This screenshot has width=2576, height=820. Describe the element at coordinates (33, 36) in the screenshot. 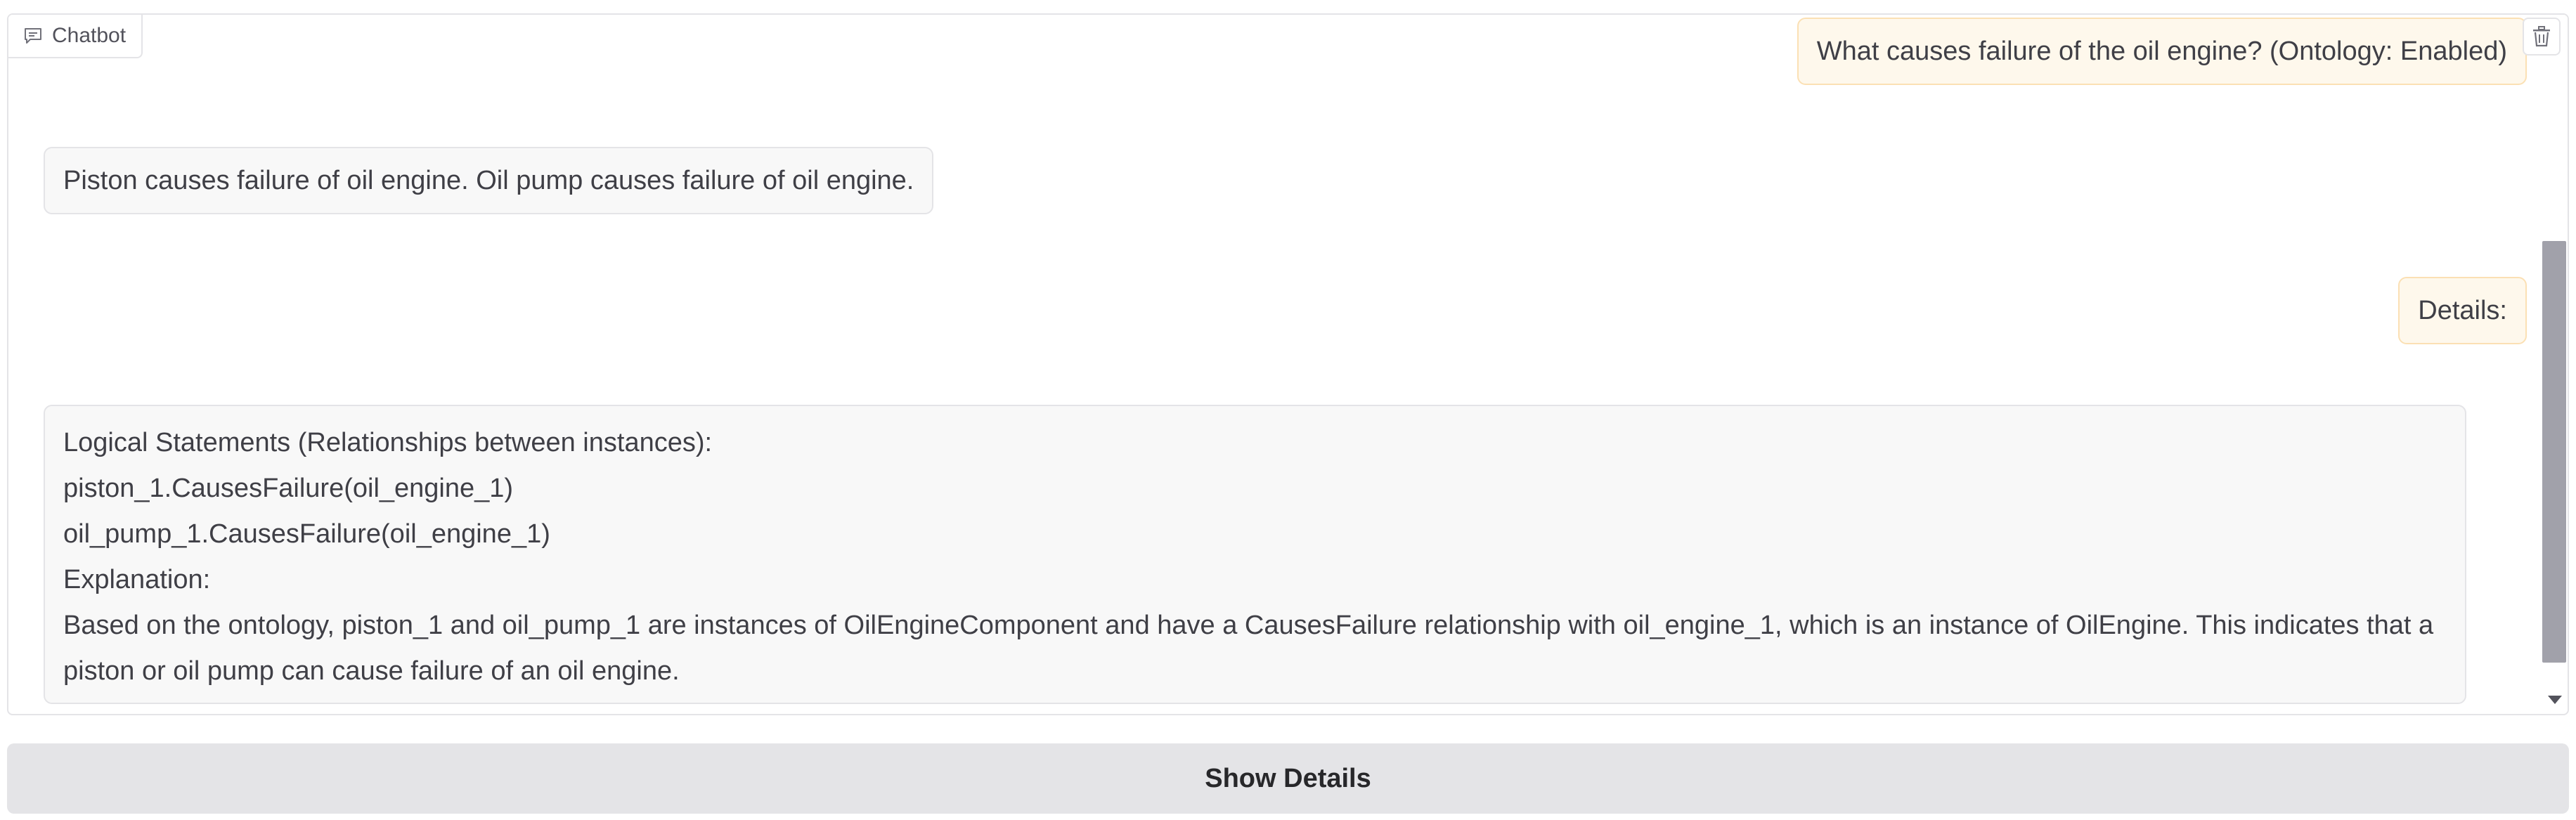

I see `chat-bubble-icon` at that location.